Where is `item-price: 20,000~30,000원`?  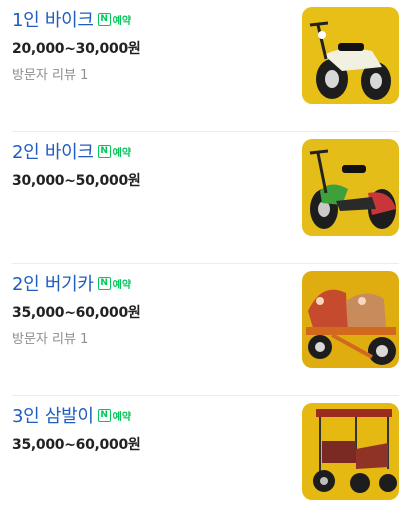
item-price: 20,000~30,000원 is located at coordinates (76, 49).